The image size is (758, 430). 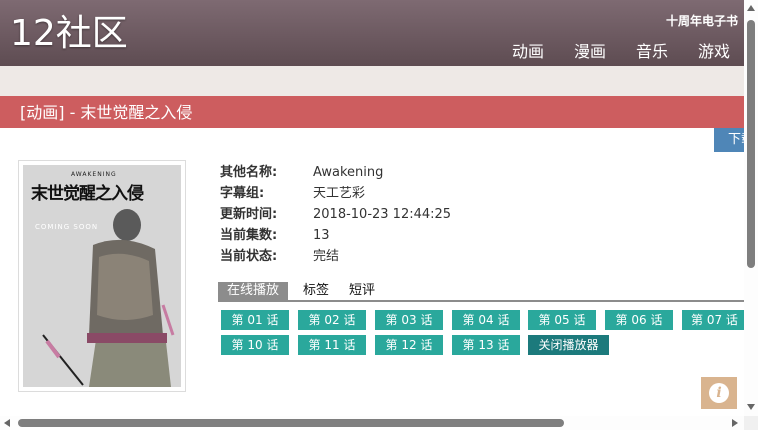 What do you see at coordinates (652, 50) in the screenshot?
I see `nav-item-music: 音乐` at bounding box center [652, 50].